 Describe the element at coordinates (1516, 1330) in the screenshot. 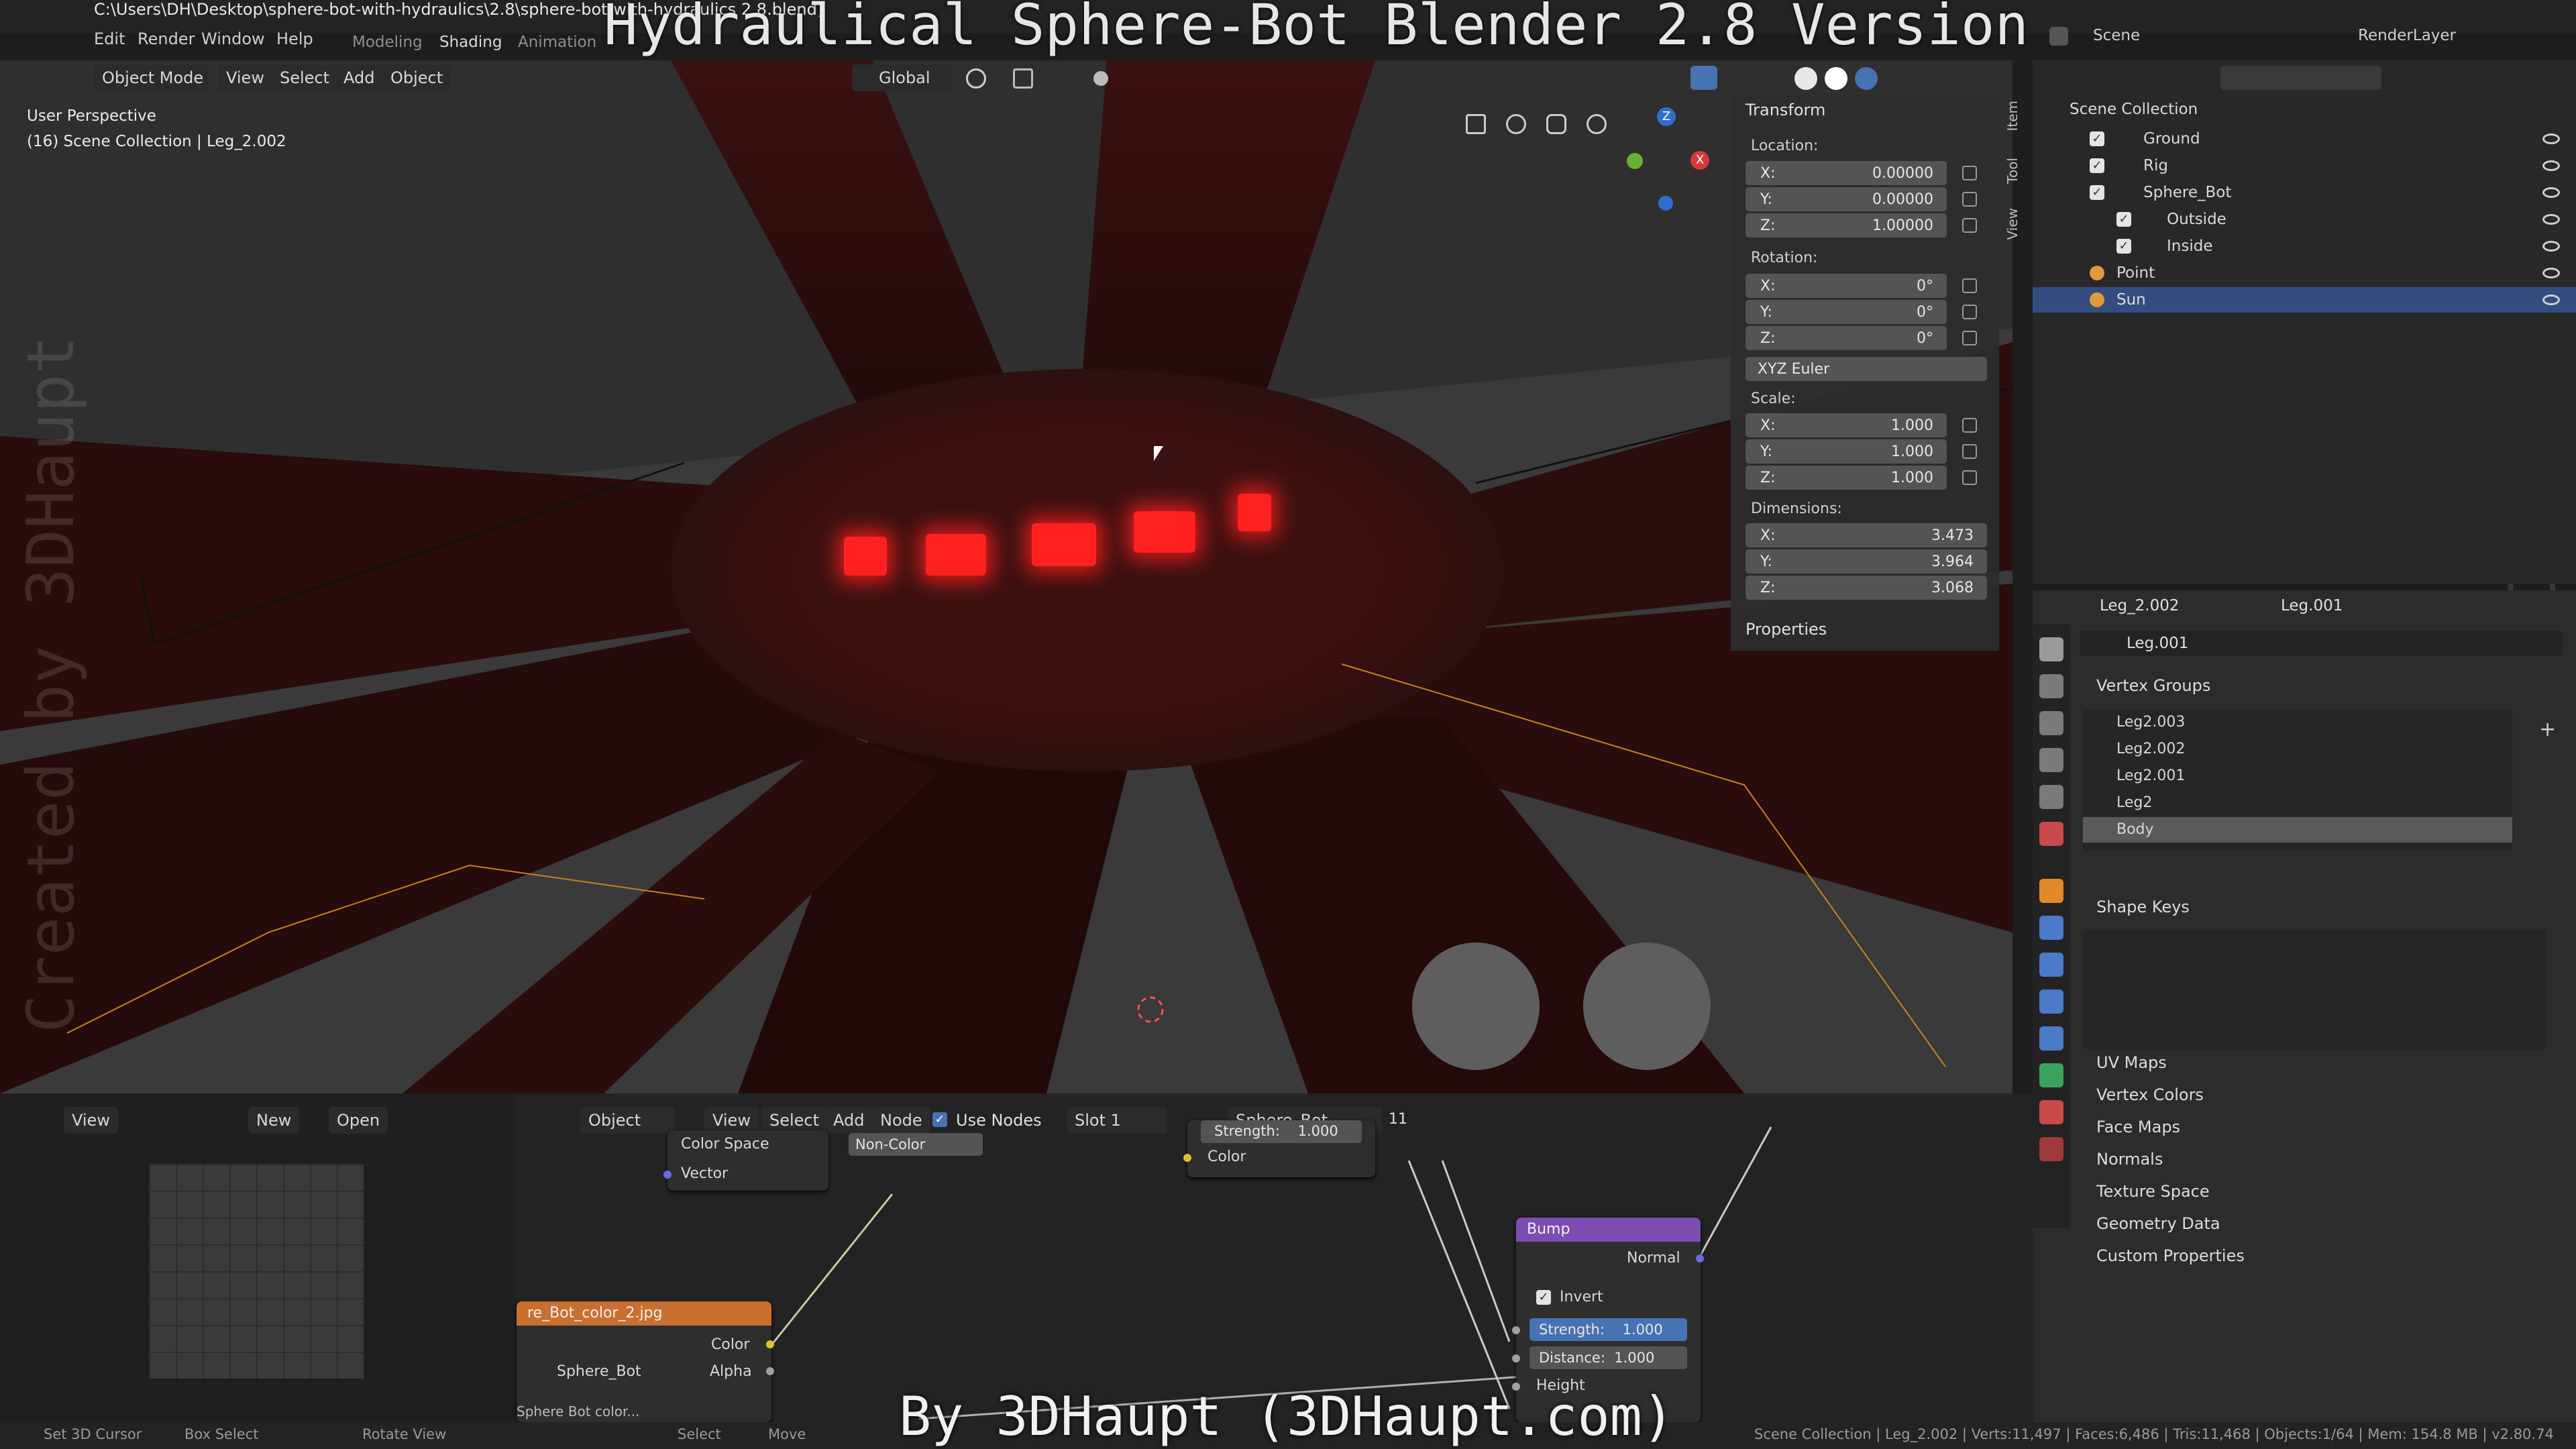

I see `strength-input-socket` at that location.